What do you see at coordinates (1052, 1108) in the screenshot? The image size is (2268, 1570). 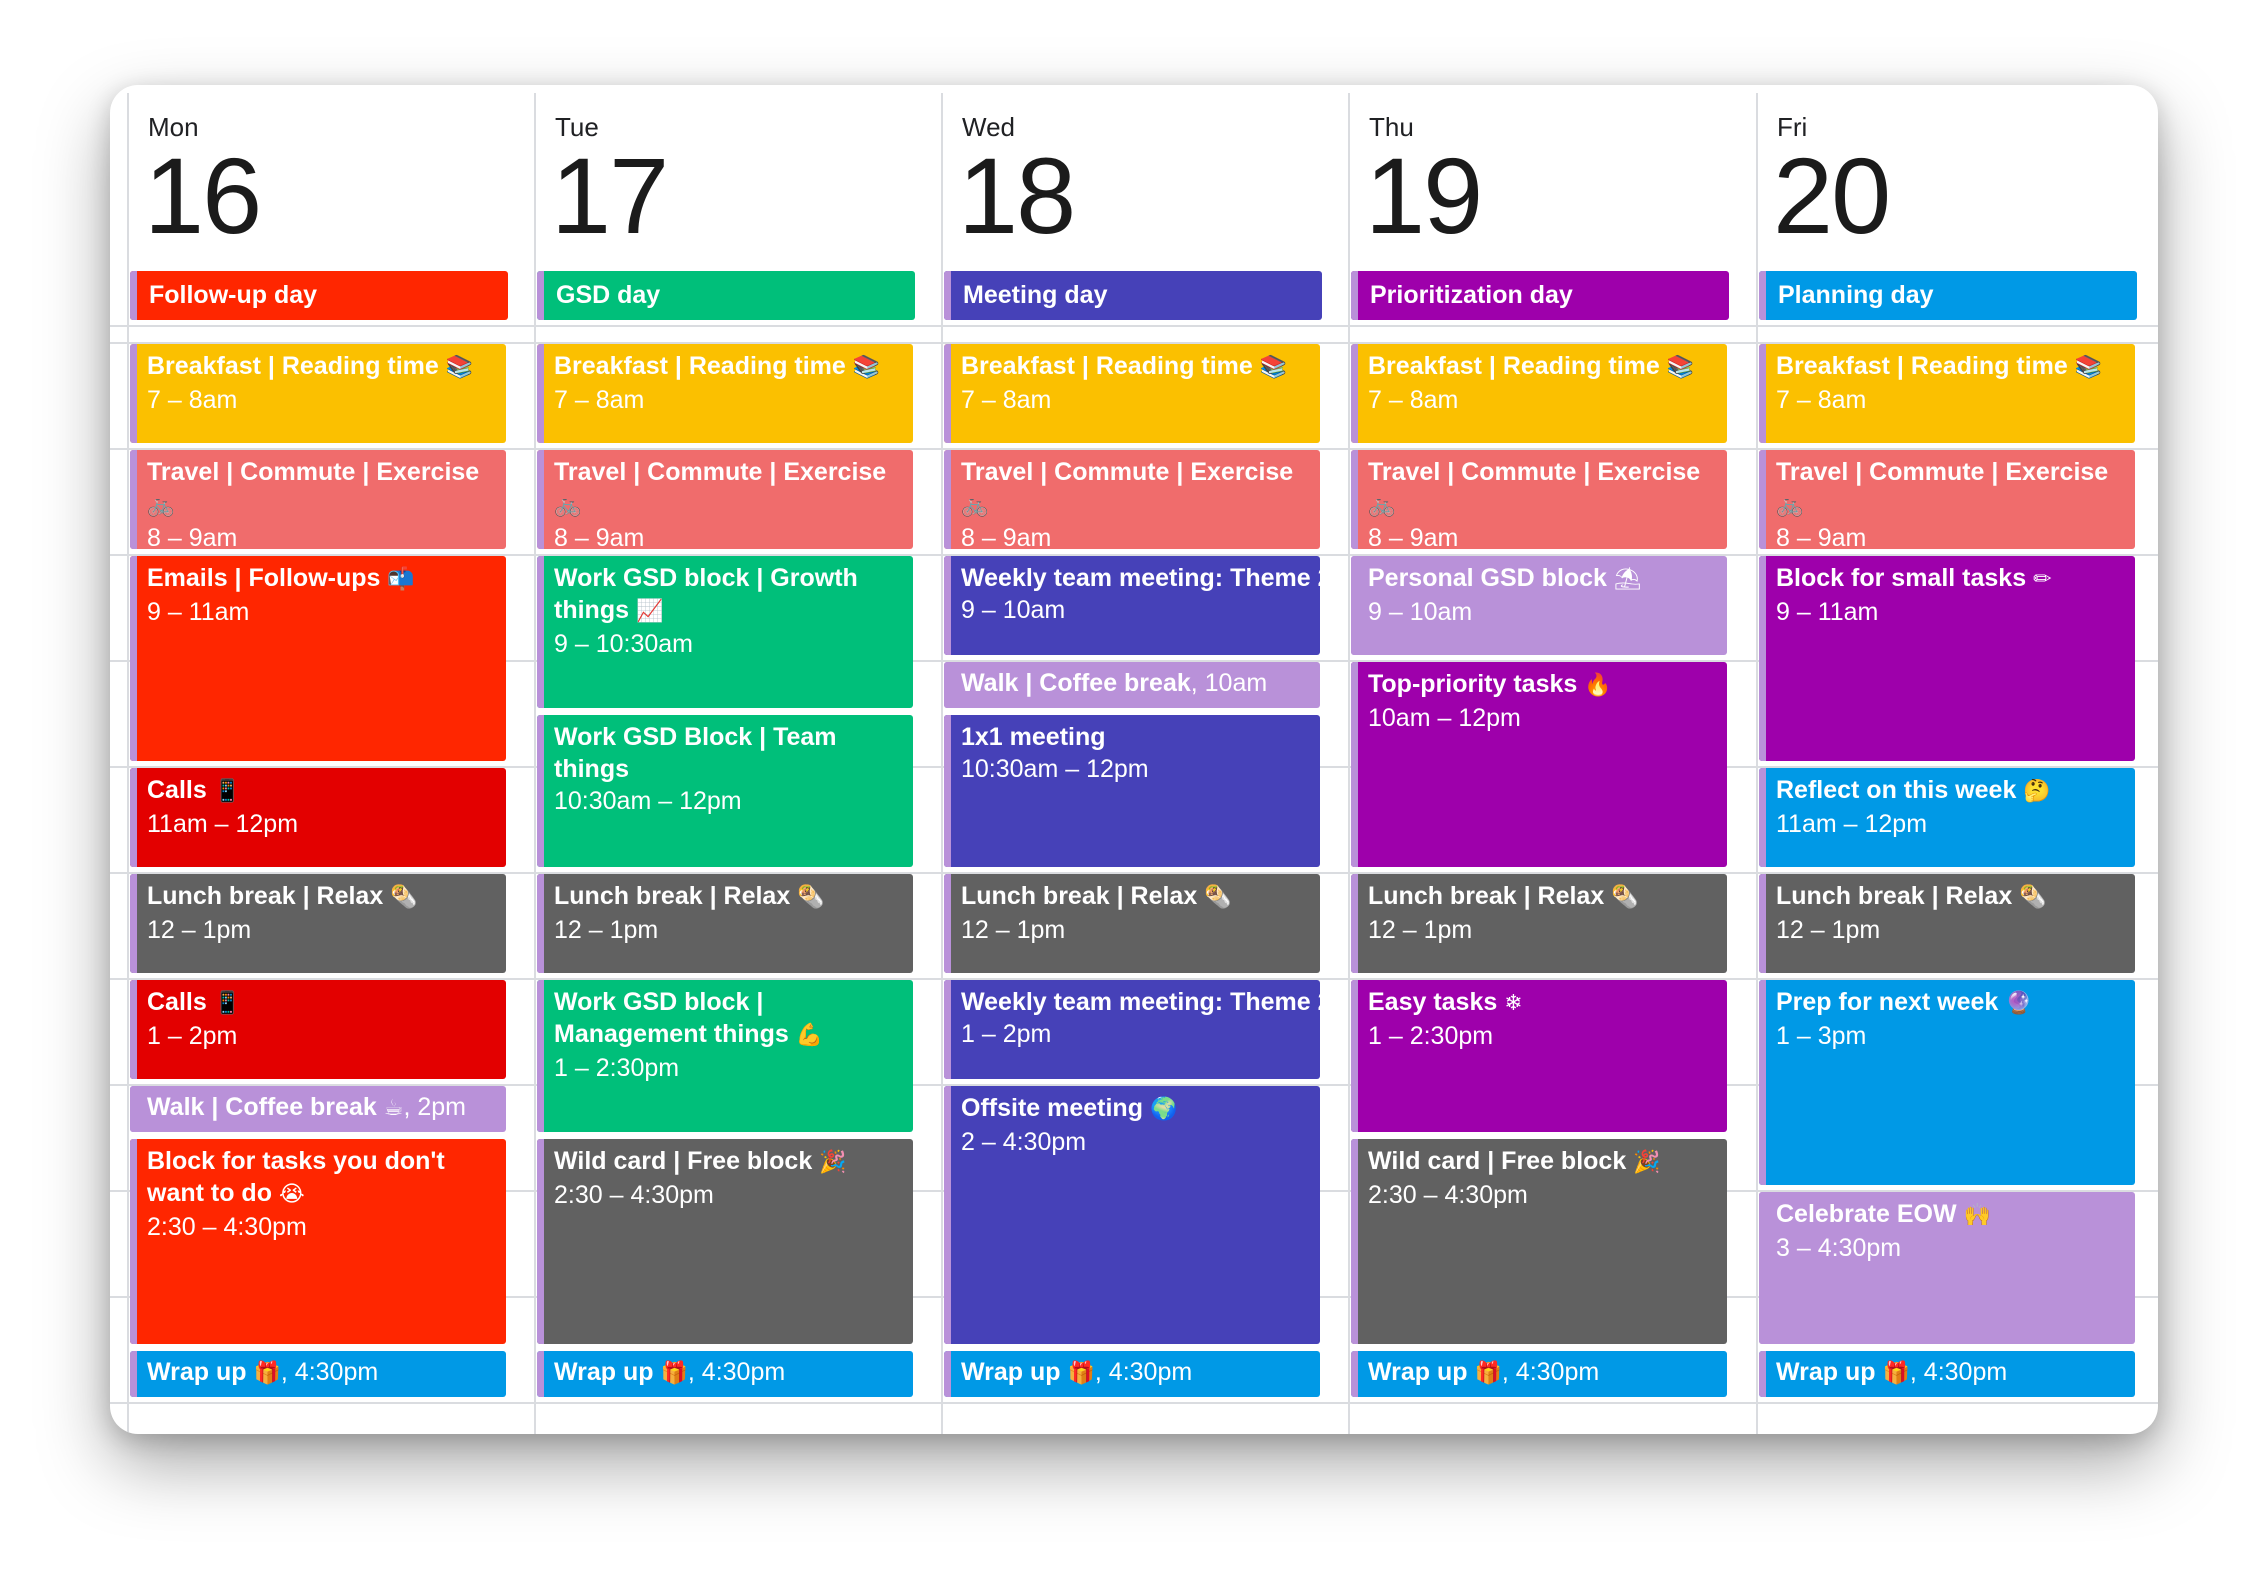 I see `event-title-text: Offsite meeting` at bounding box center [1052, 1108].